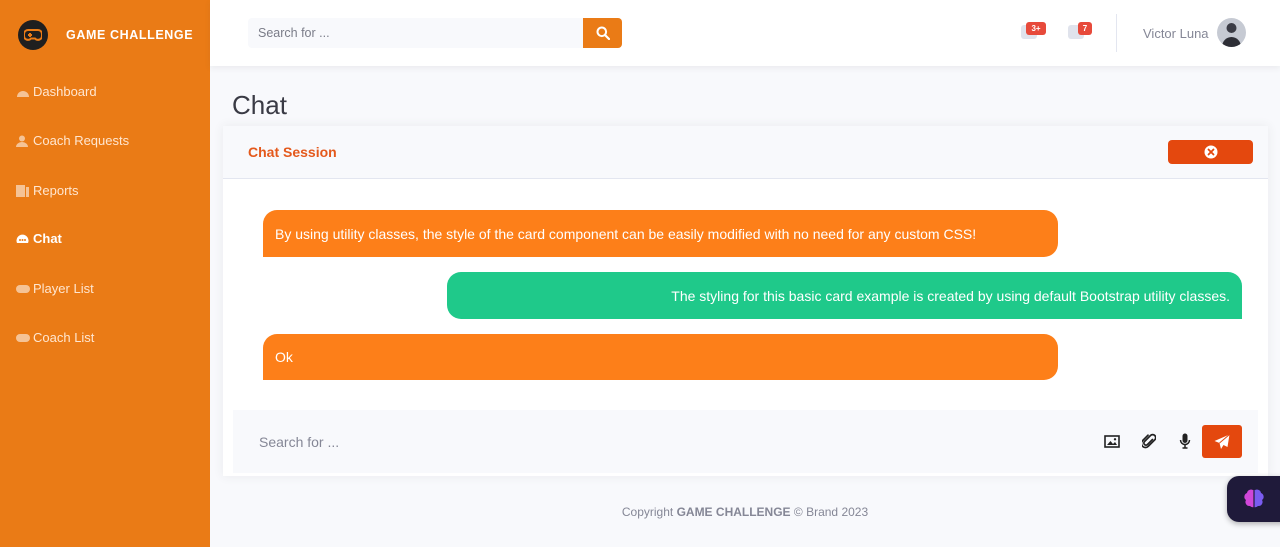  Describe the element at coordinates (745, 152) in the screenshot. I see `chat-card-header: Chat Session` at that location.